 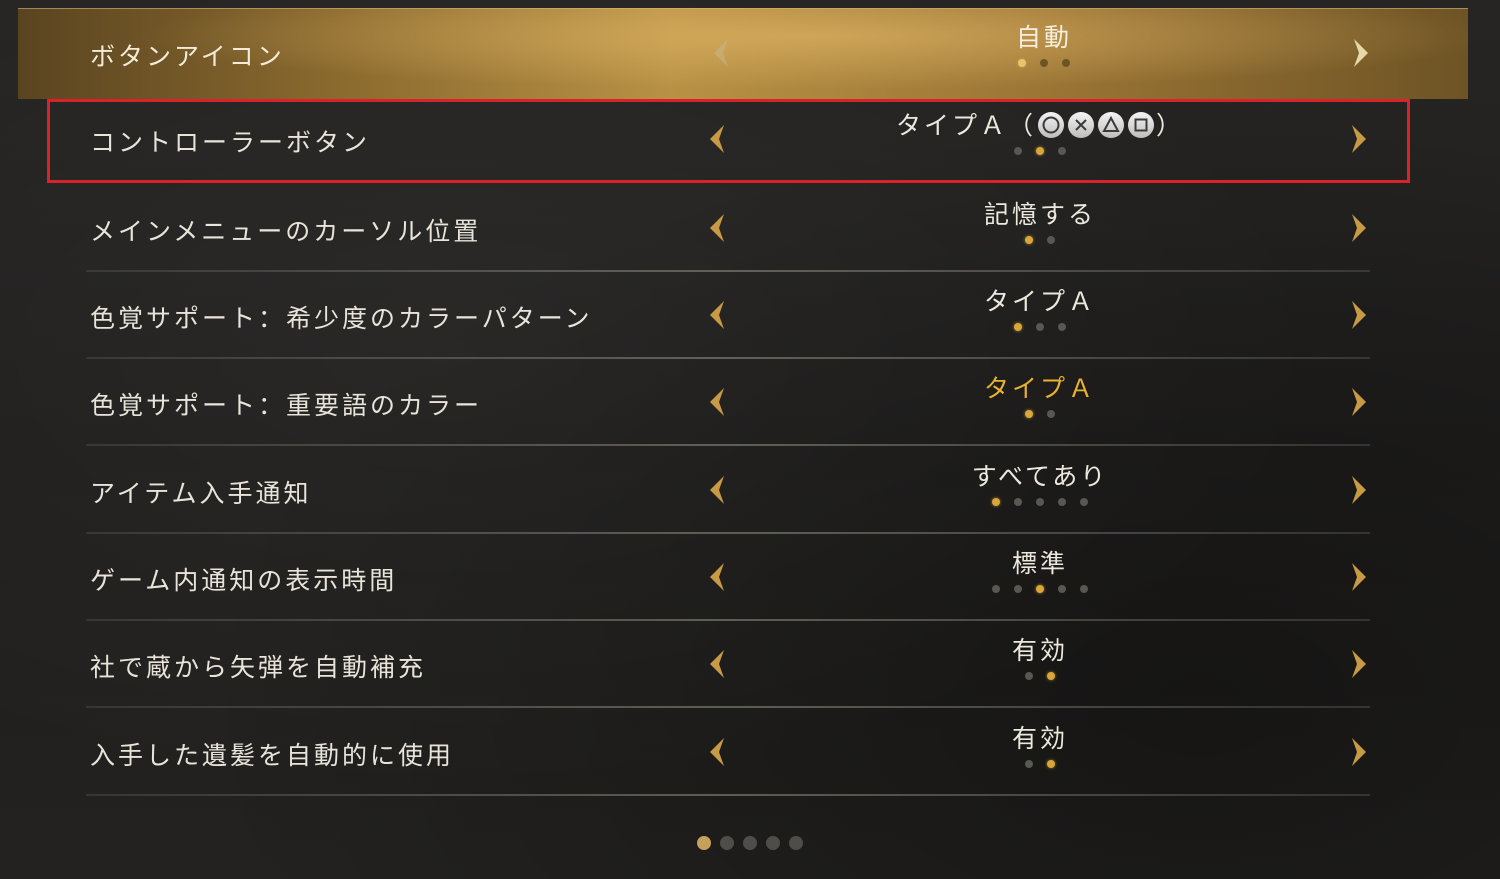 I want to click on setting-label: 色覚サポート：重要語のカラー, so click(x=286, y=405).